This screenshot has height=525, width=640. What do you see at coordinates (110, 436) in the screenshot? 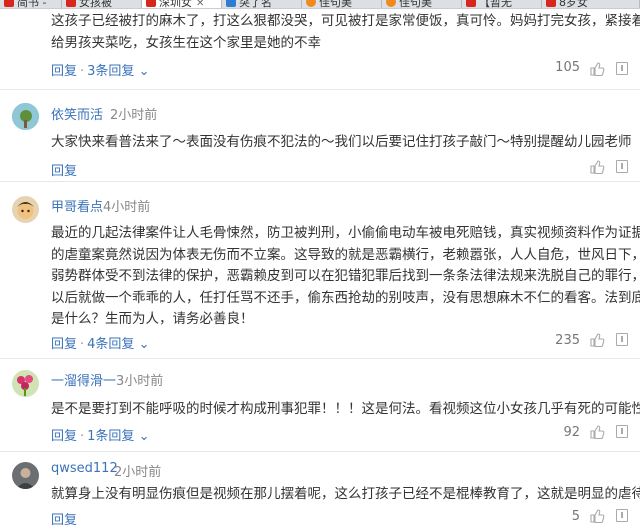
I see `replies-toggle: 1条回复` at bounding box center [110, 436].